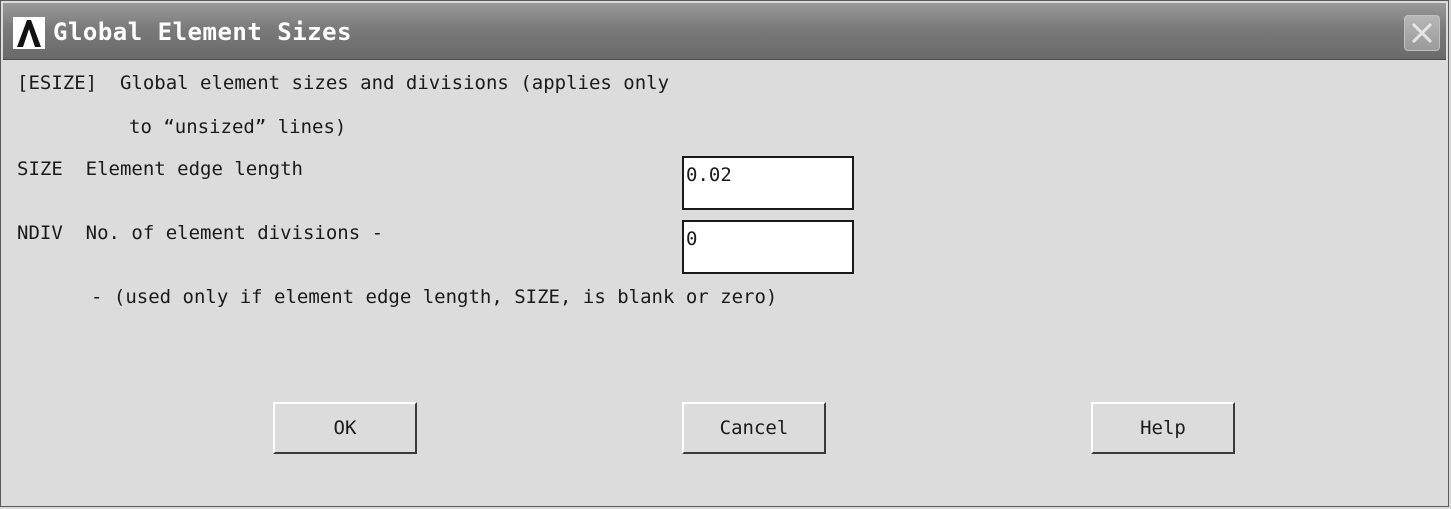  What do you see at coordinates (768, 183) in the screenshot?
I see `size-input: 0.02` at bounding box center [768, 183].